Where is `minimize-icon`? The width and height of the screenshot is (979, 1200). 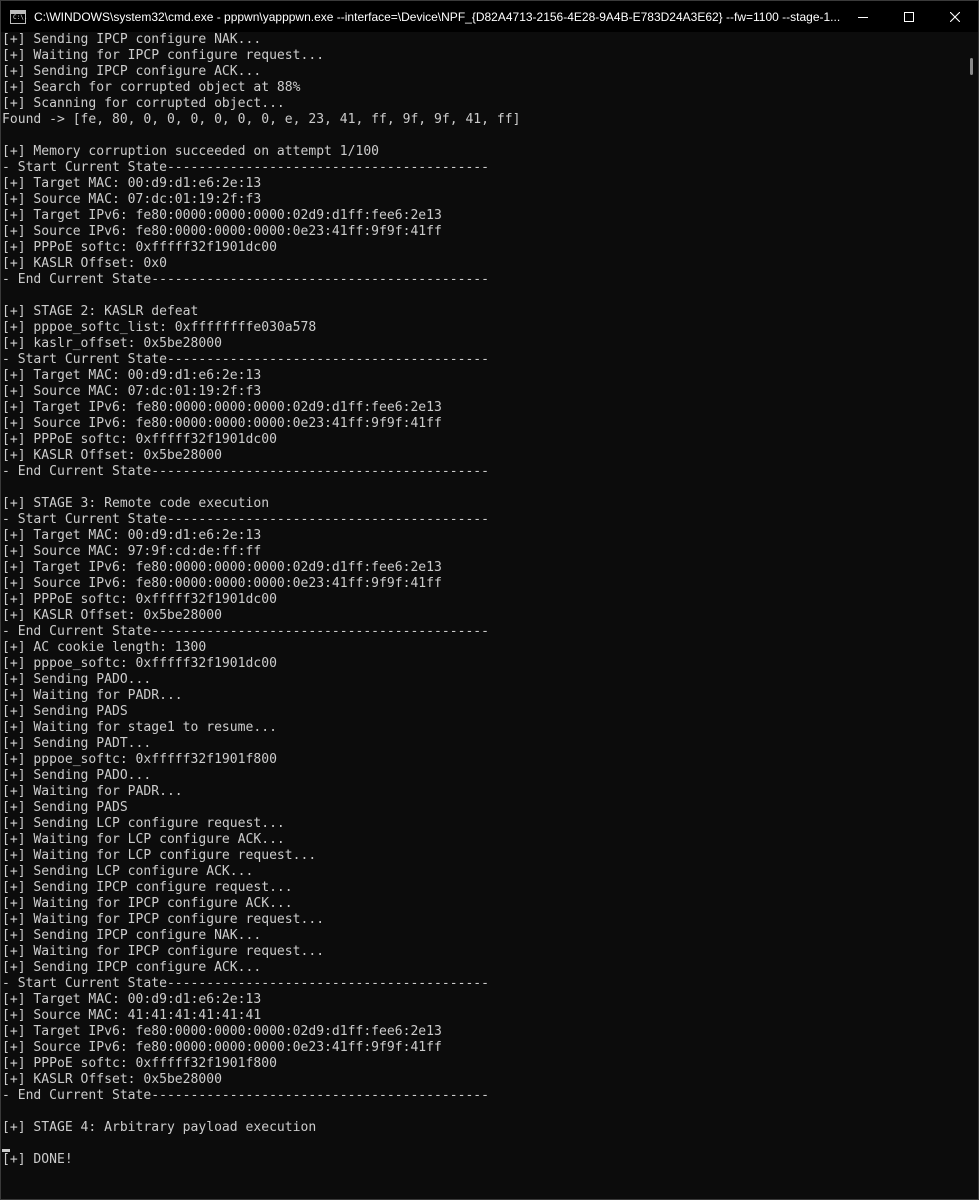 minimize-icon is located at coordinates (863, 17).